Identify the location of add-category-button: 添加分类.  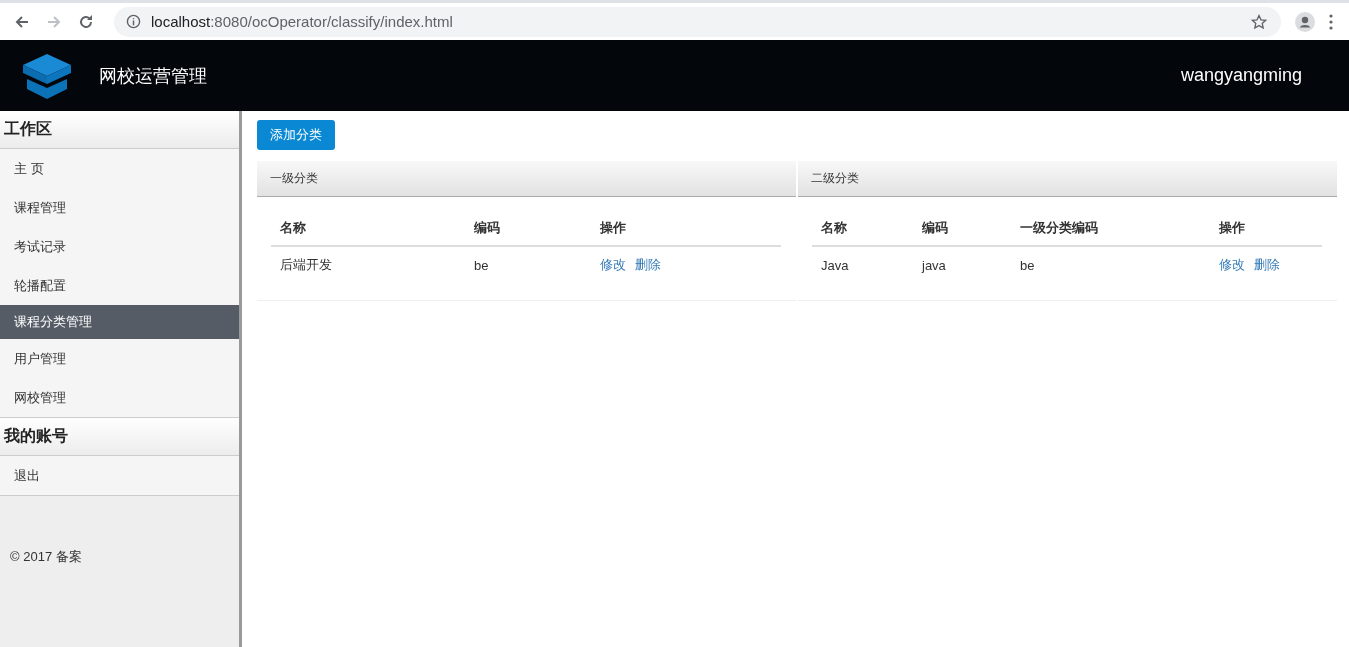
(296, 135).